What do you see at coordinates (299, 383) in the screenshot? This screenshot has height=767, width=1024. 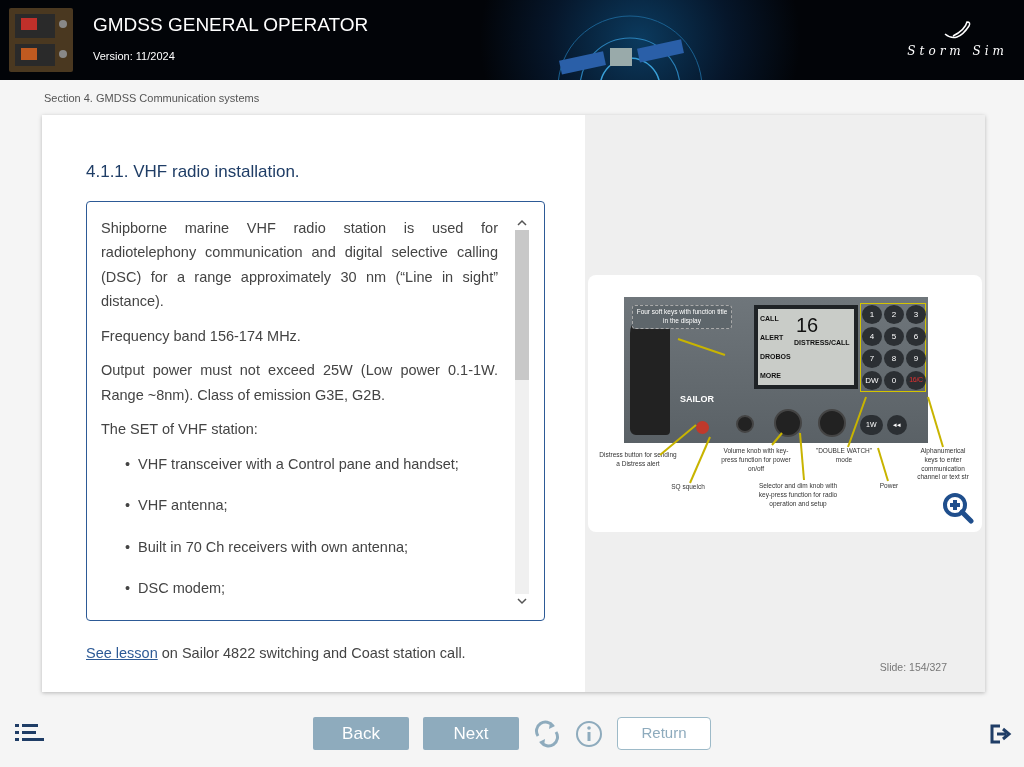 I see `paragraph: Output power must not exceed 25W (Low power 0.1-1W. Range ~8nm). Class of emission G3E, G2B.` at bounding box center [299, 383].